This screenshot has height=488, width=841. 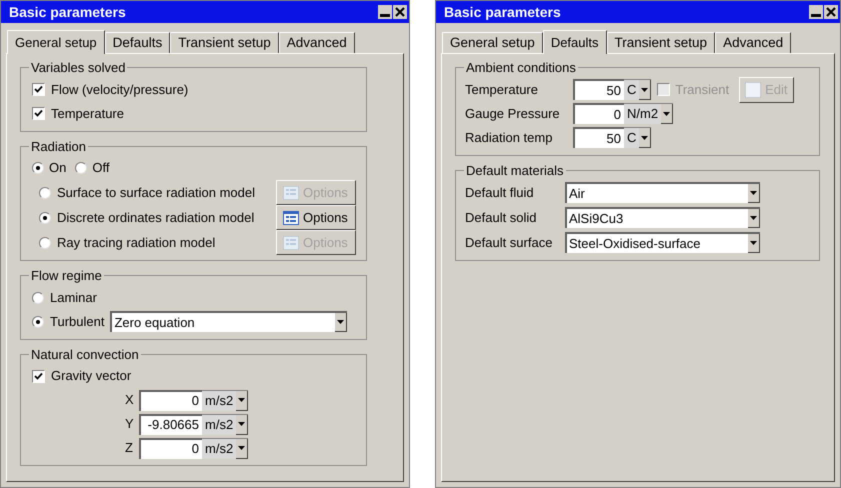 I want to click on dropdown-value: Air, so click(x=577, y=193).